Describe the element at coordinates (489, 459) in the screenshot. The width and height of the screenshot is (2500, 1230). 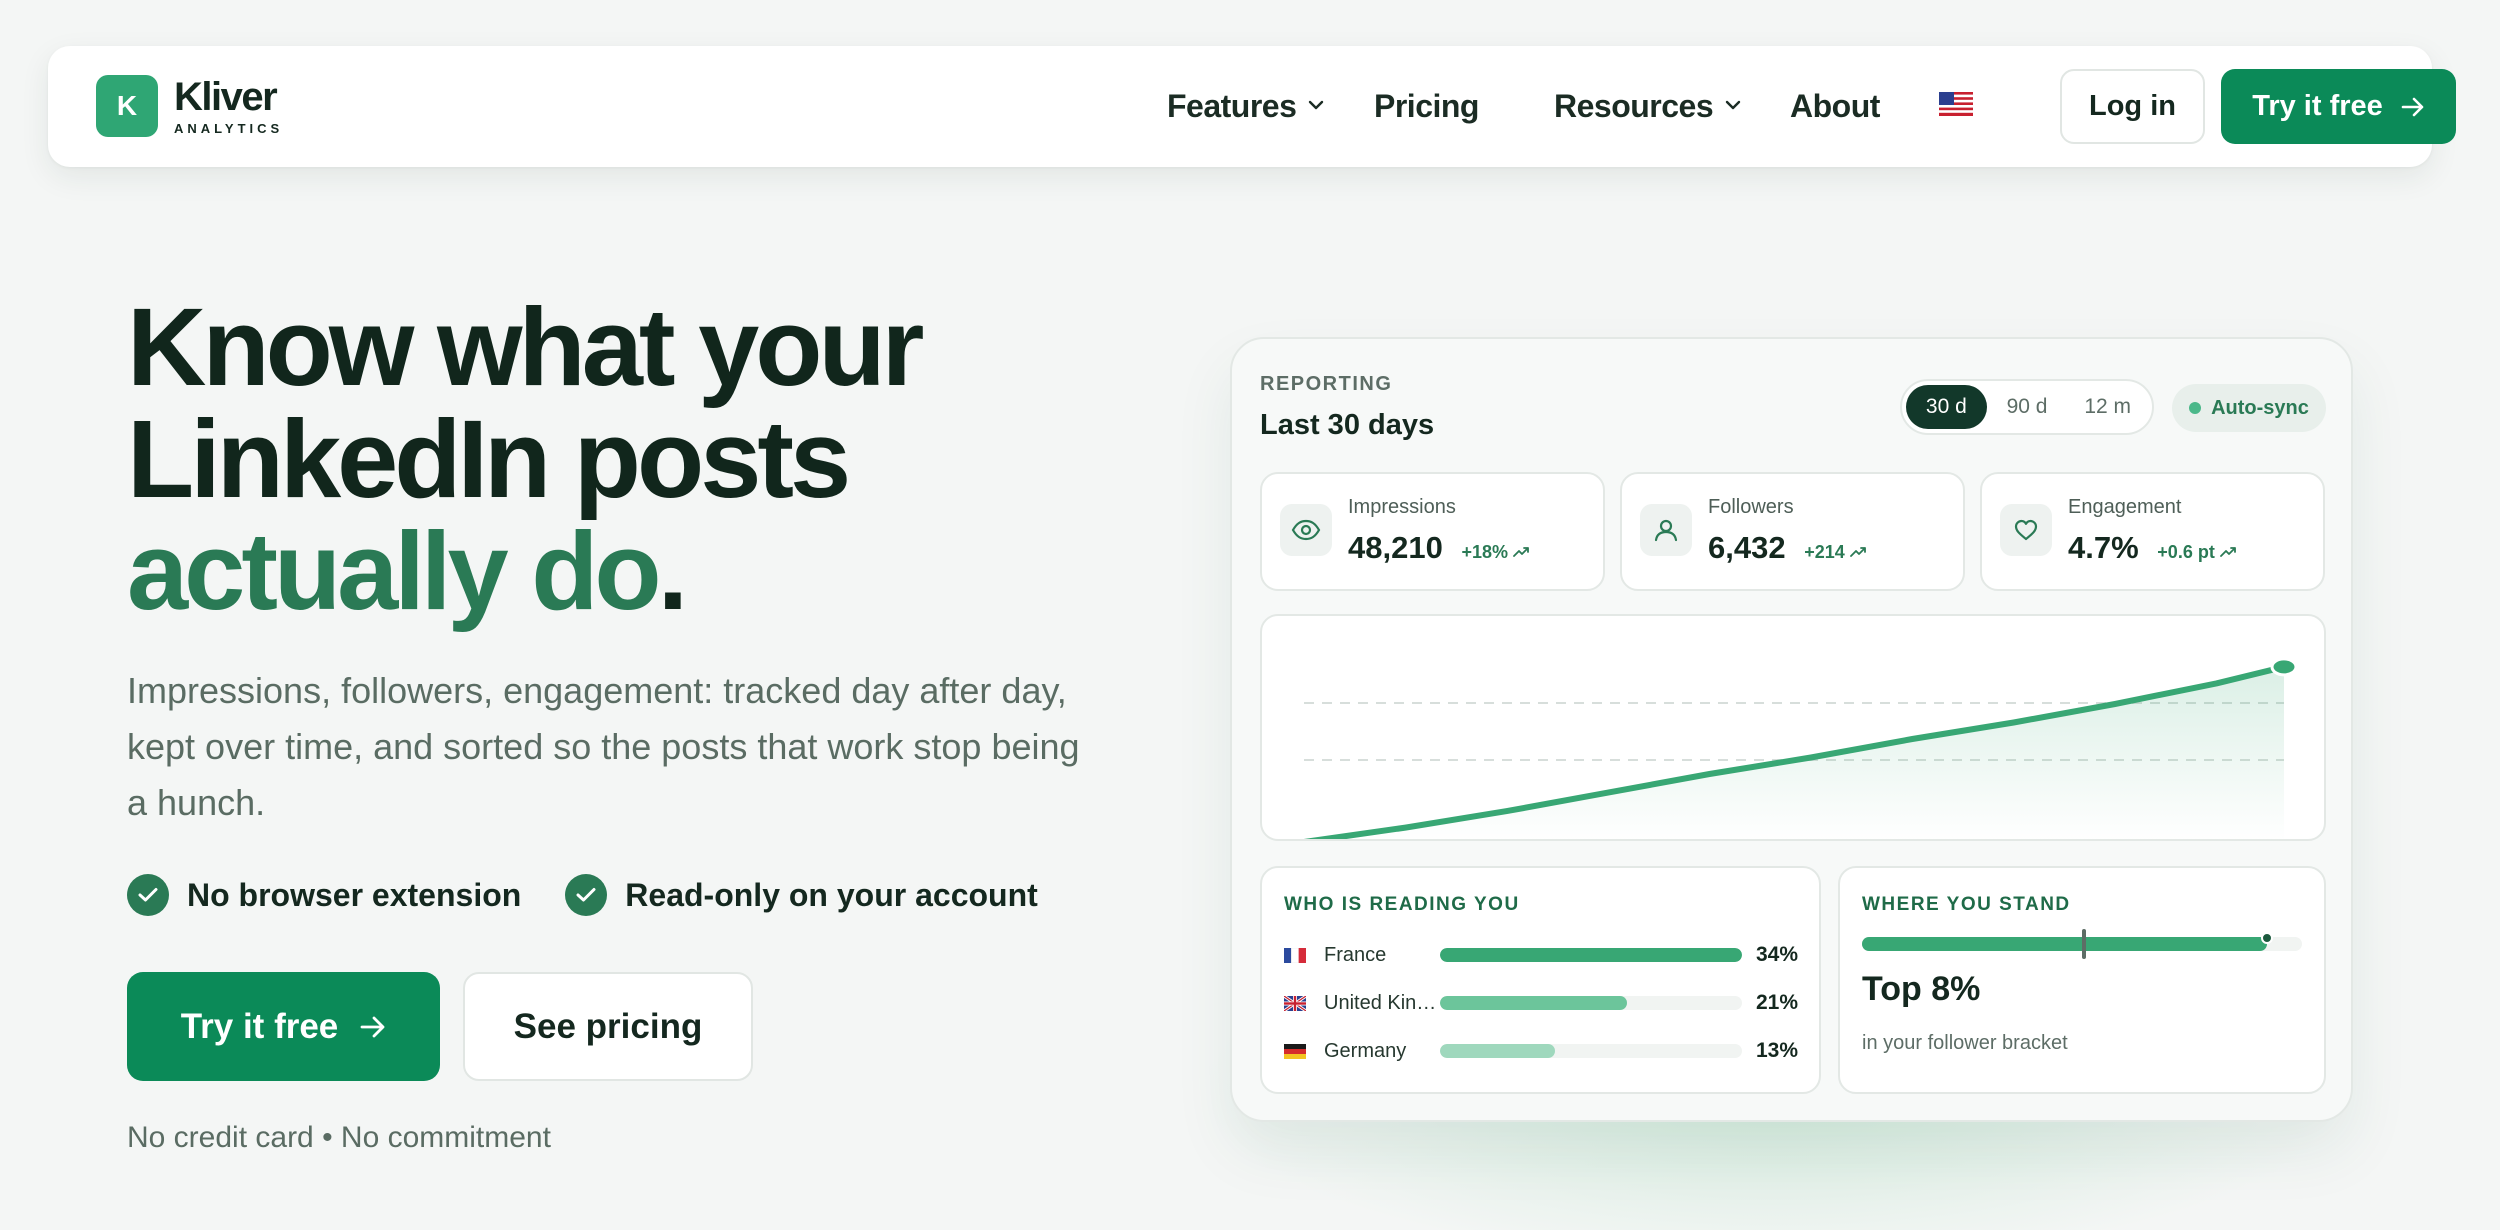
I see `hero-title-line: LinkedIn posts` at that location.